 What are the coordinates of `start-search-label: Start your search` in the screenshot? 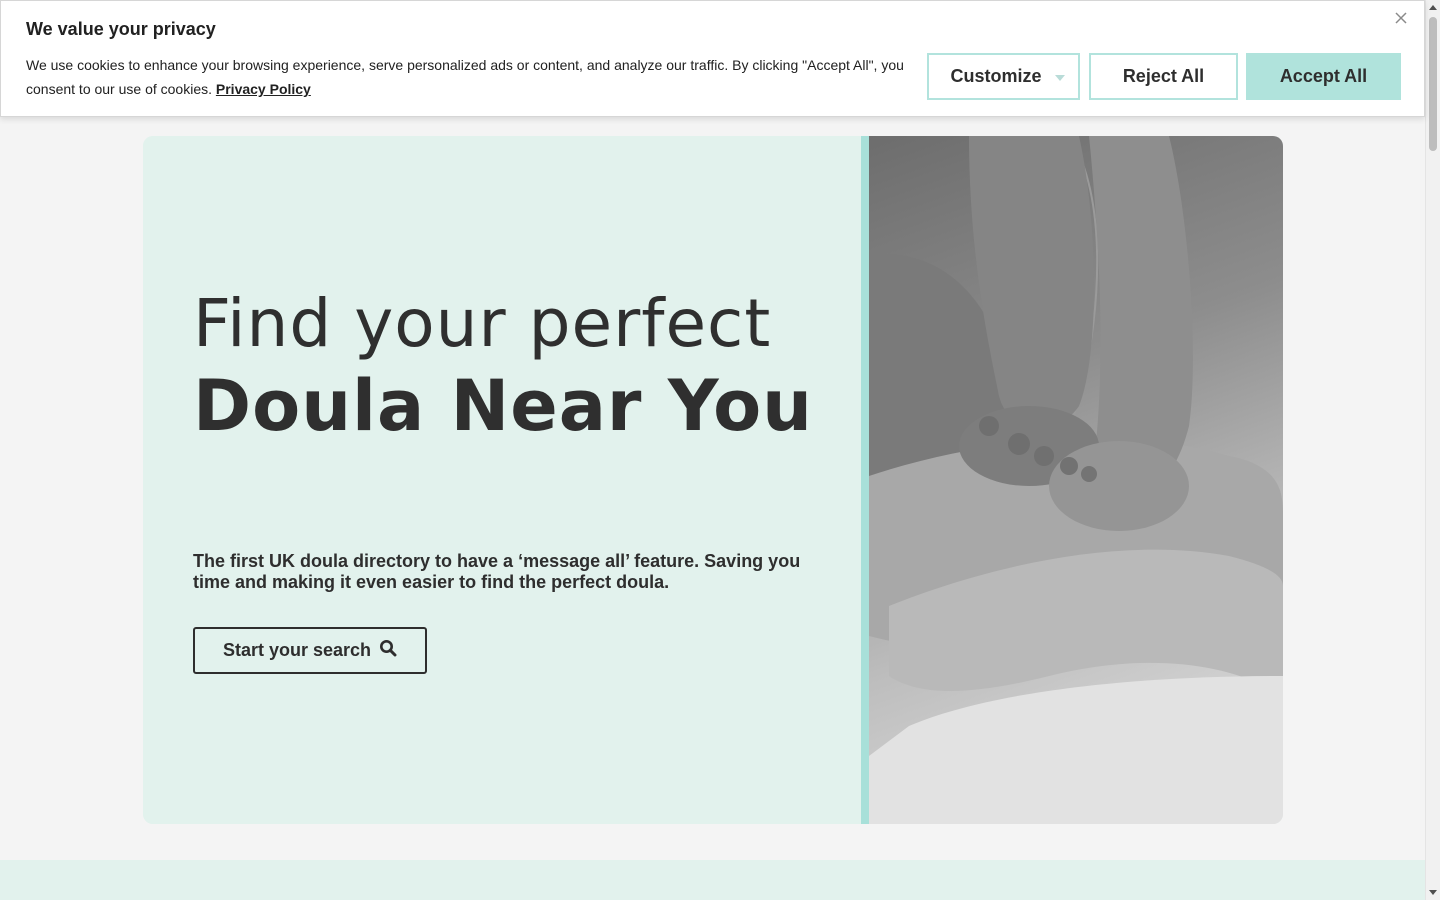 It's located at (297, 650).